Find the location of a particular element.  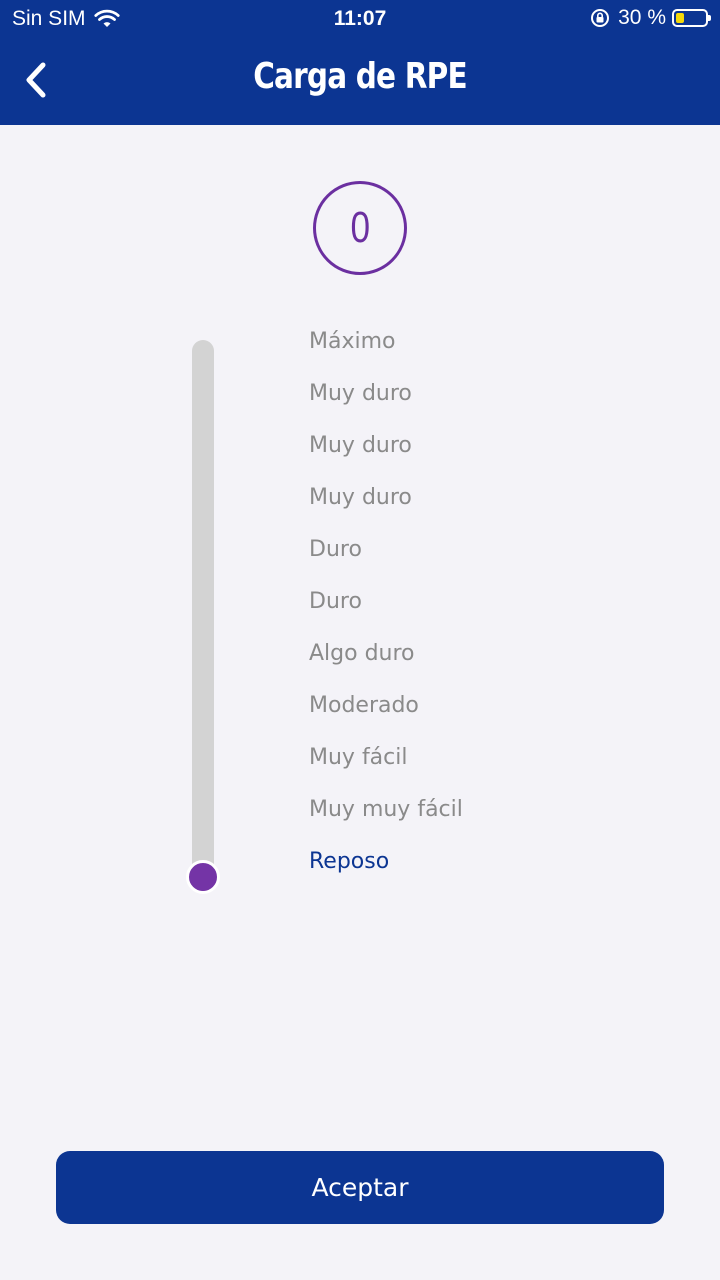

battery-level is located at coordinates (680, 18).